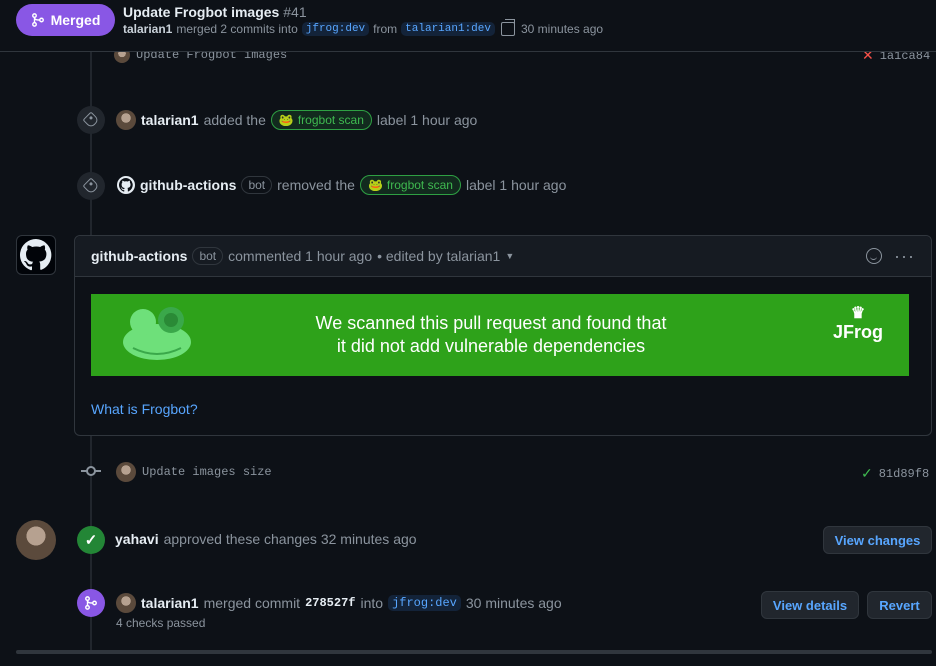  Describe the element at coordinates (858, 313) in the screenshot. I see `crown-icon: ♛` at that location.